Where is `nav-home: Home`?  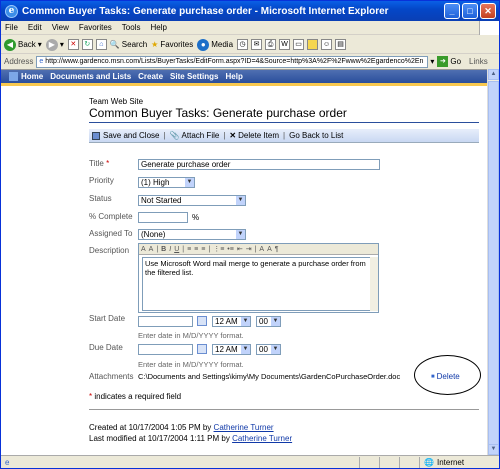
nav-home: Home is located at coordinates (32, 76).